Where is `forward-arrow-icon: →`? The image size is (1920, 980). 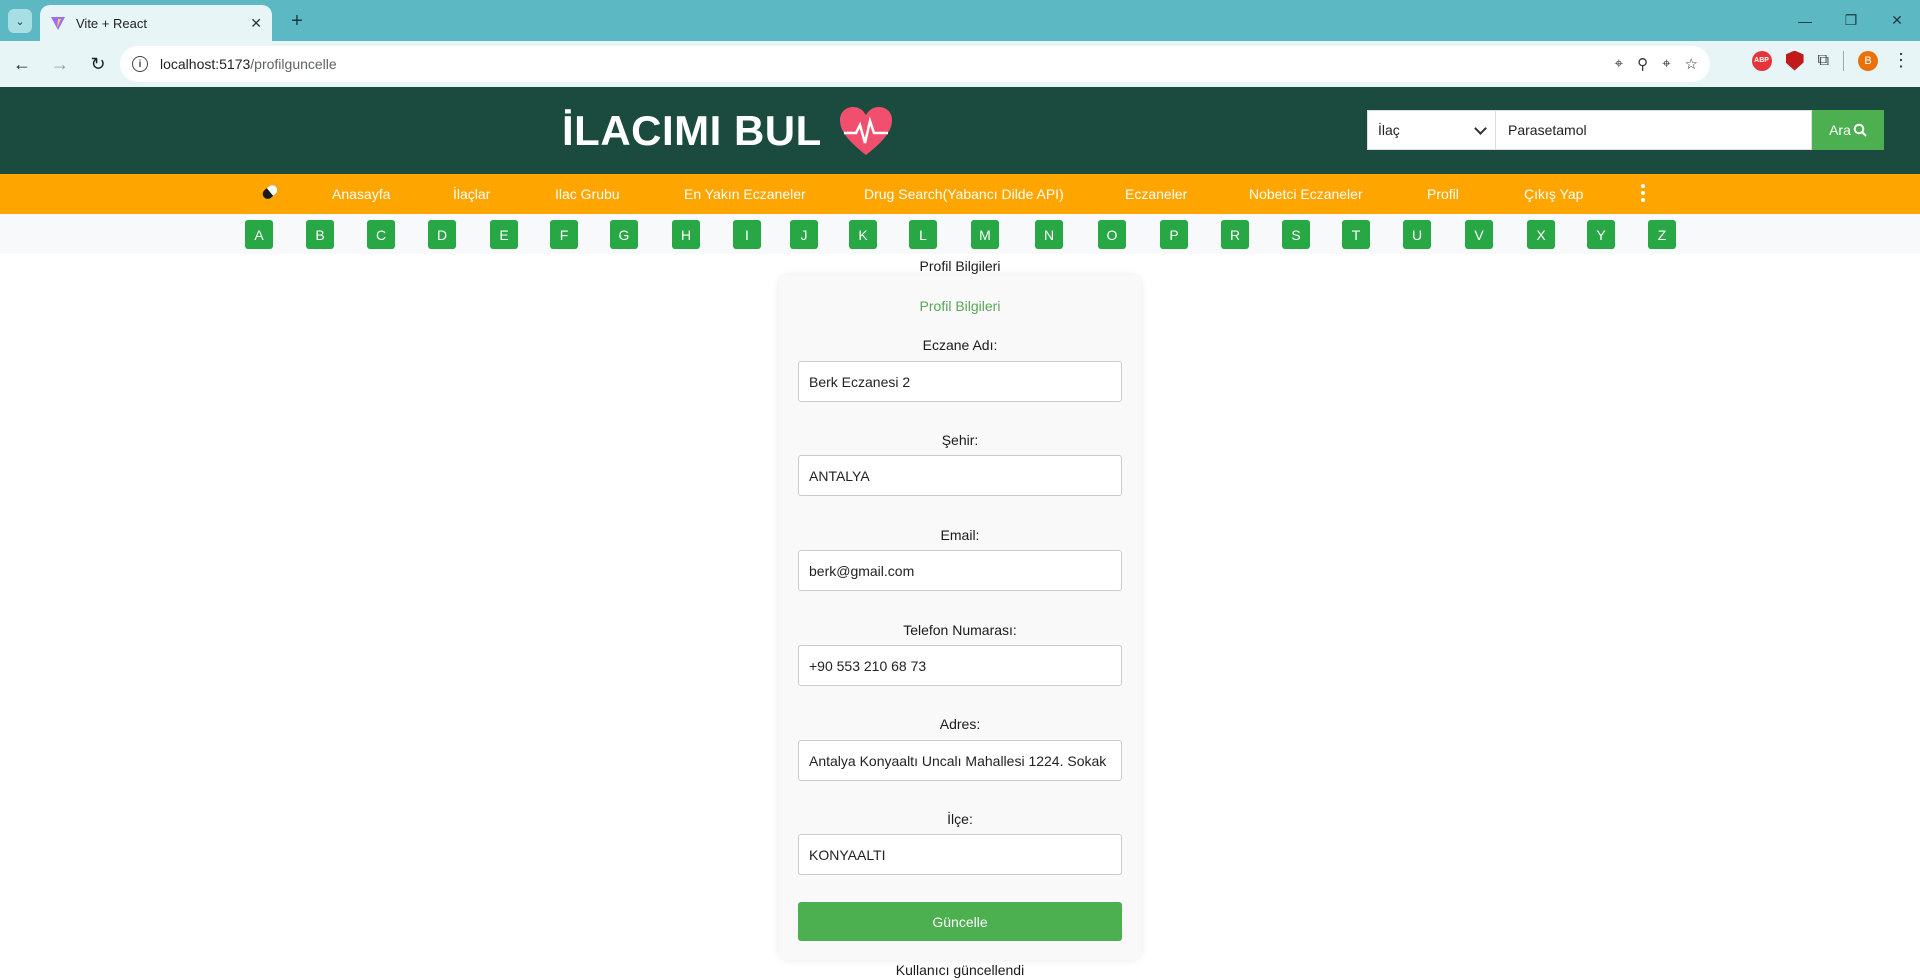
forward-arrow-icon: → is located at coordinates (60, 64).